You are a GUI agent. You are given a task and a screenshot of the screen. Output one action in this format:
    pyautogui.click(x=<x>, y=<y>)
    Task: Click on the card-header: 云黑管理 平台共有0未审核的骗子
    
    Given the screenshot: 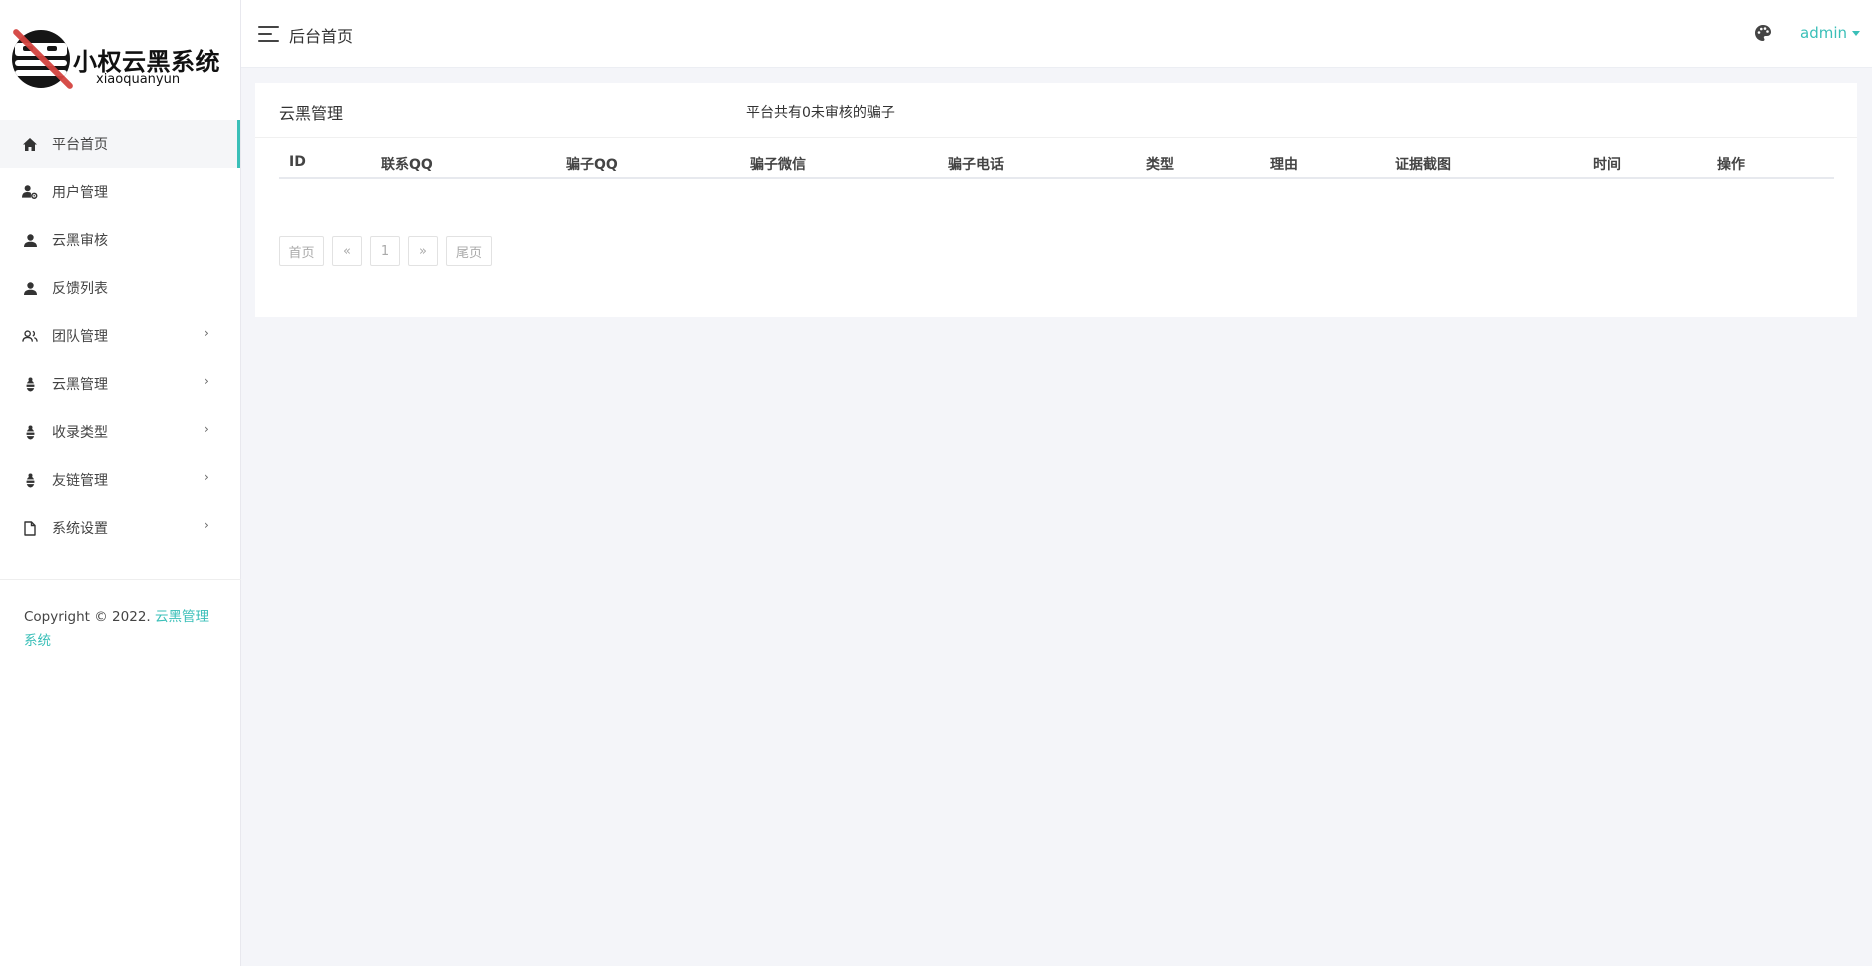 What is the action you would take?
    pyautogui.click(x=1056, y=110)
    